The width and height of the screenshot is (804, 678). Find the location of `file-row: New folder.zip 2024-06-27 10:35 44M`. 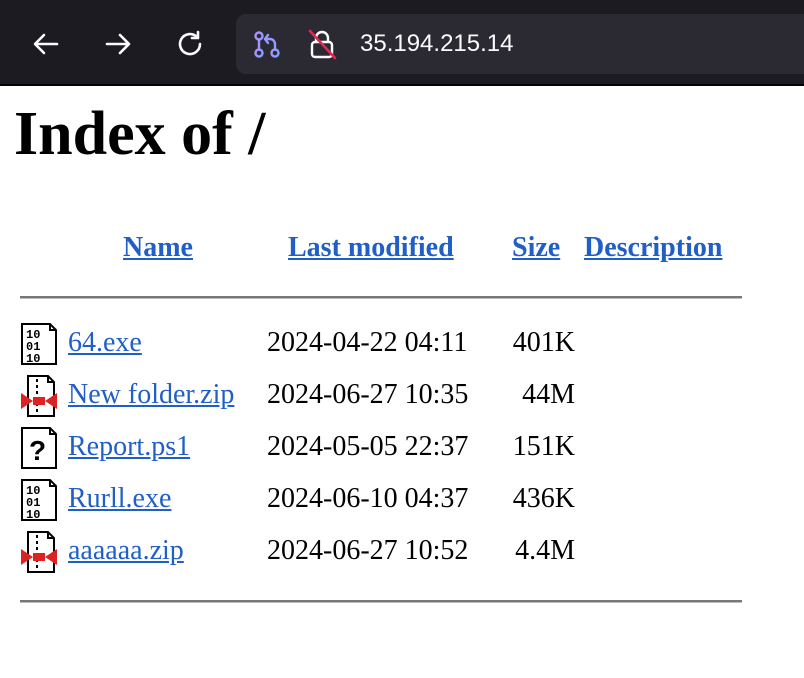

file-row: New folder.zip 2024-06-27 10:35 44M is located at coordinates (402, 396).